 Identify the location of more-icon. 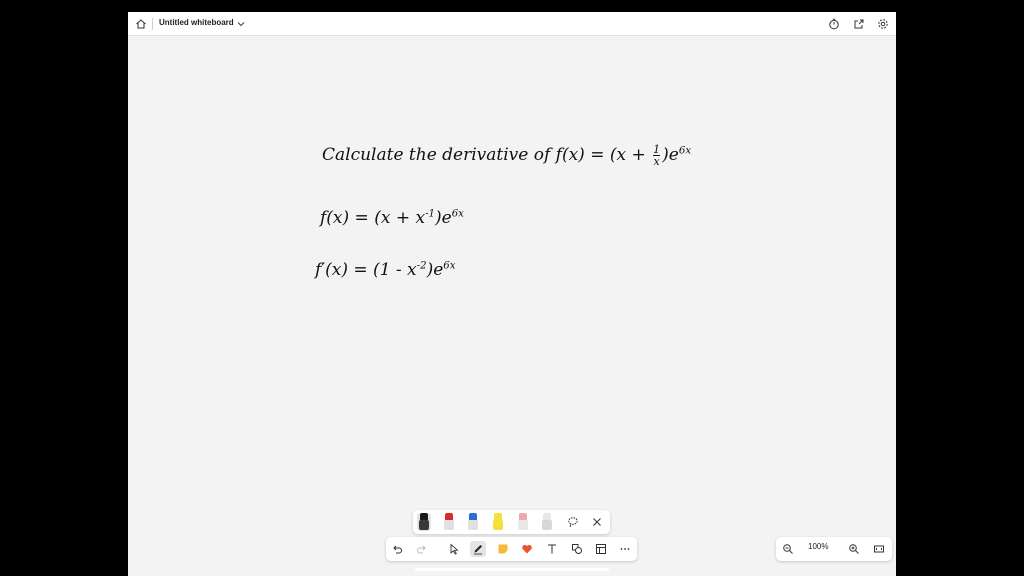
(625, 549).